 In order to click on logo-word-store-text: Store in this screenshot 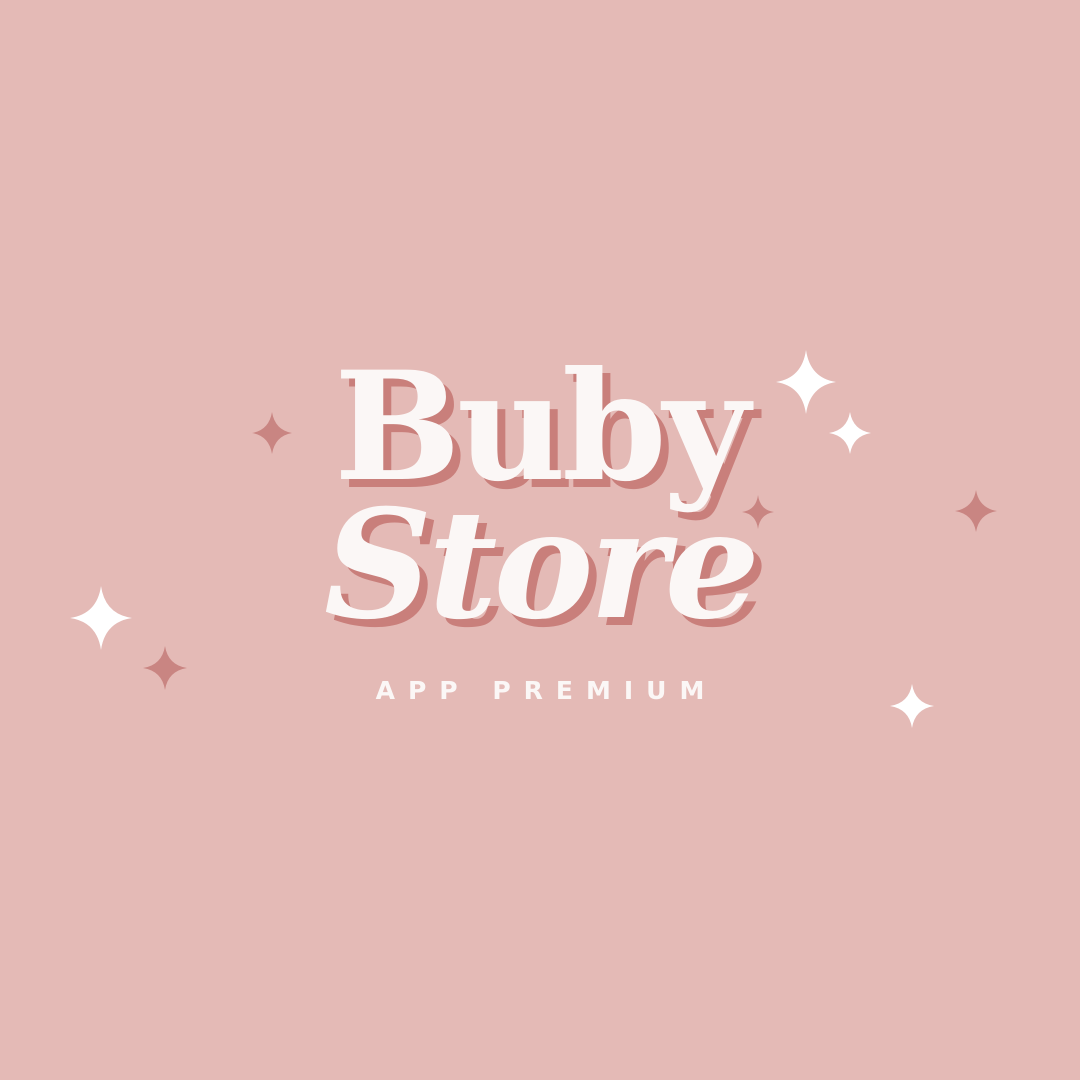, I will do `click(541, 565)`.